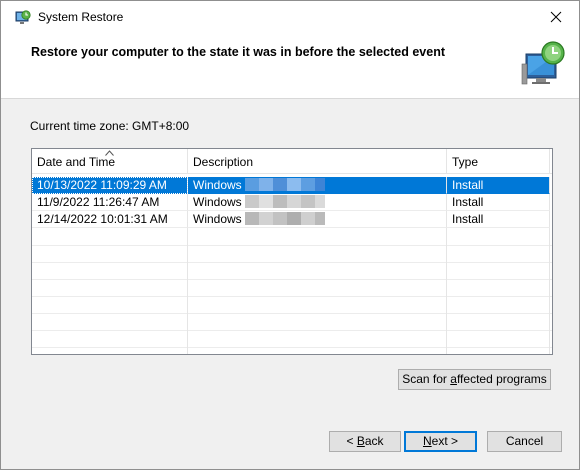 Image resolution: width=580 pixels, height=470 pixels. Describe the element at coordinates (498, 161) in the screenshot. I see `column-header-type: Type` at that location.